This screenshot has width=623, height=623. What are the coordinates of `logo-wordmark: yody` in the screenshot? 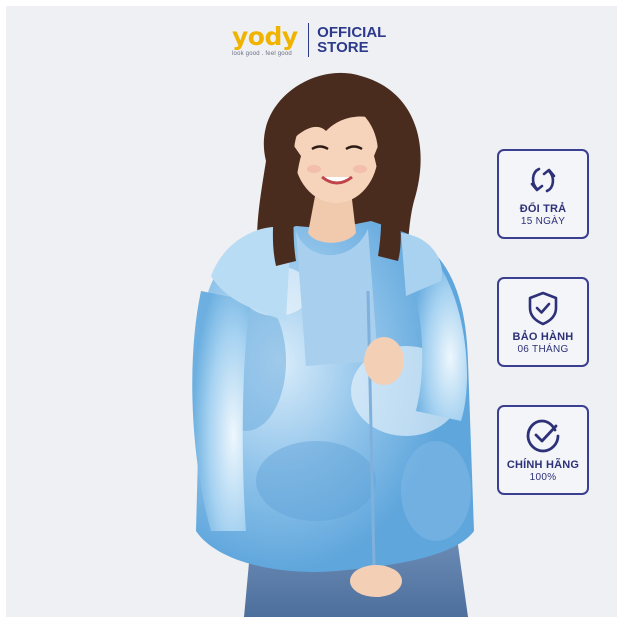 It's located at (265, 36).